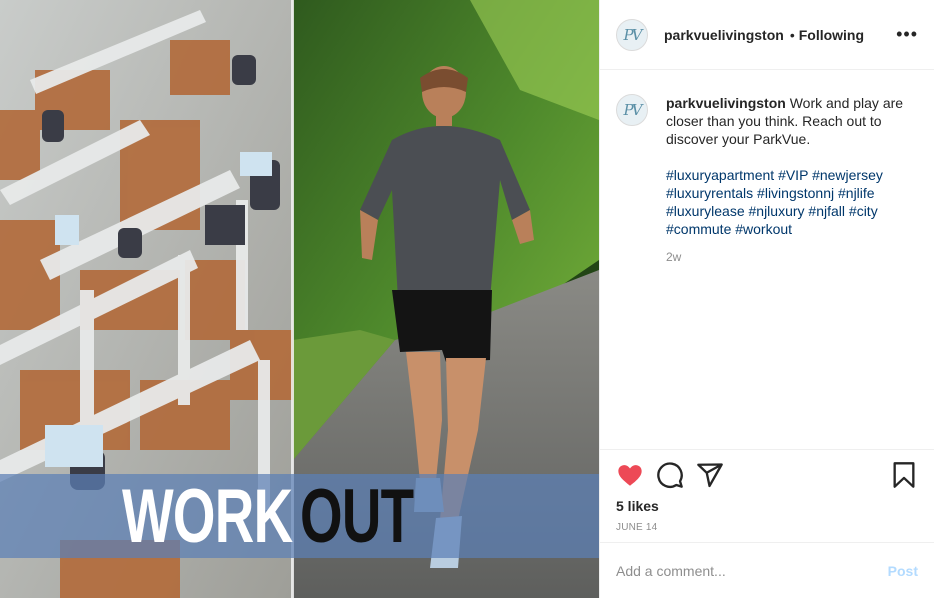 The image size is (934, 598). What do you see at coordinates (207, 516) in the screenshot?
I see `overlay-text-work: WORK` at bounding box center [207, 516].